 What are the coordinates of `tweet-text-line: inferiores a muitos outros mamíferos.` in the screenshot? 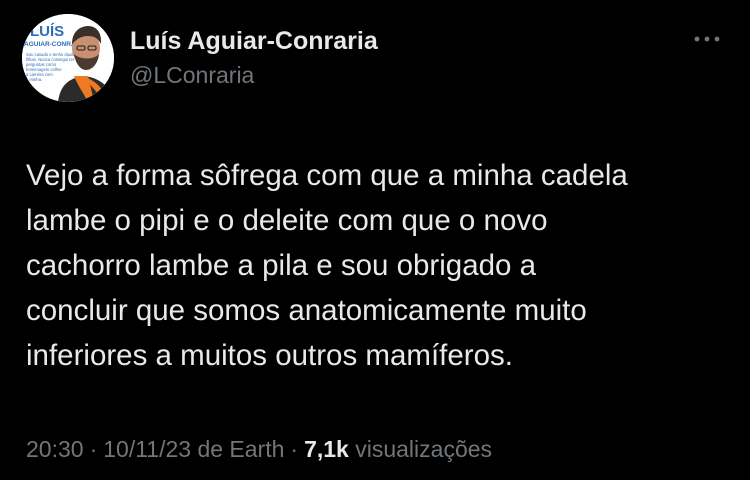 It's located at (269, 355).